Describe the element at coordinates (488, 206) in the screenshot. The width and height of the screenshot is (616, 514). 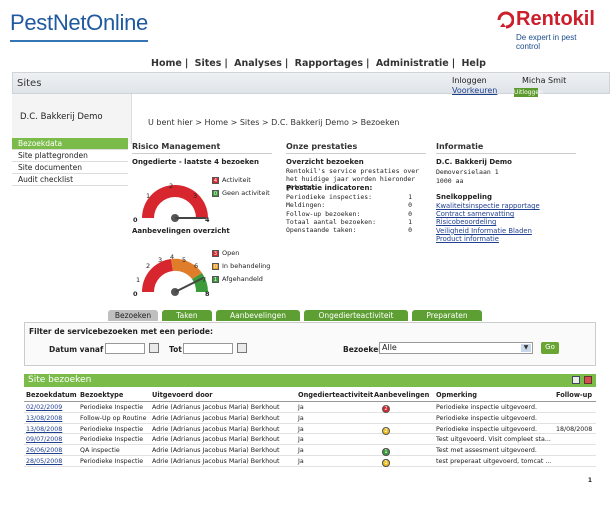
I see `link-kwaliteitsinspectie: Kwaliteitsinspectie rapportage` at that location.